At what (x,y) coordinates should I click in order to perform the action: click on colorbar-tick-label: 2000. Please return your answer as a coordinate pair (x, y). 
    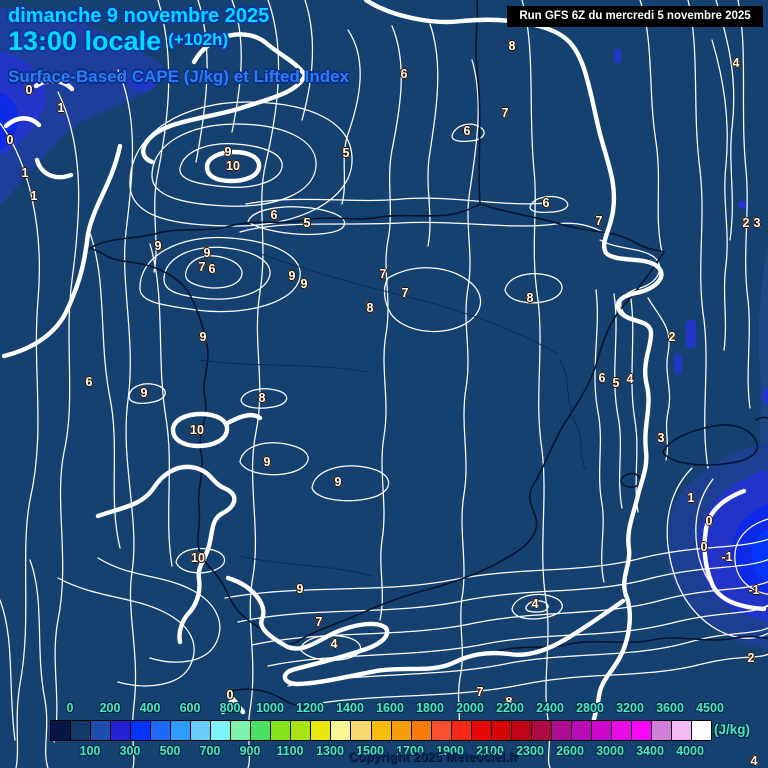
    Looking at the image, I should click on (470, 708).